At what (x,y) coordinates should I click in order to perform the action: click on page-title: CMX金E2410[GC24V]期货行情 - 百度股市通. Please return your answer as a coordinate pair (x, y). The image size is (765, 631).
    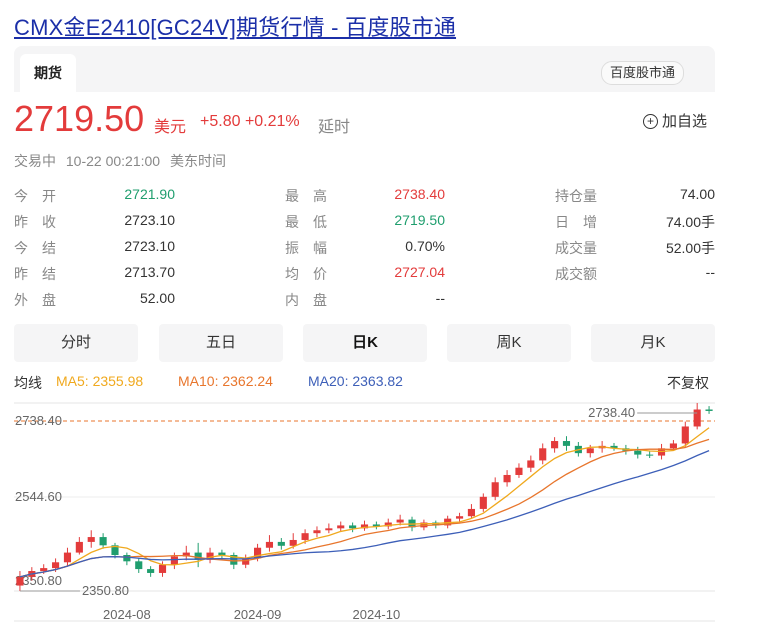
    Looking at the image, I should click on (235, 26).